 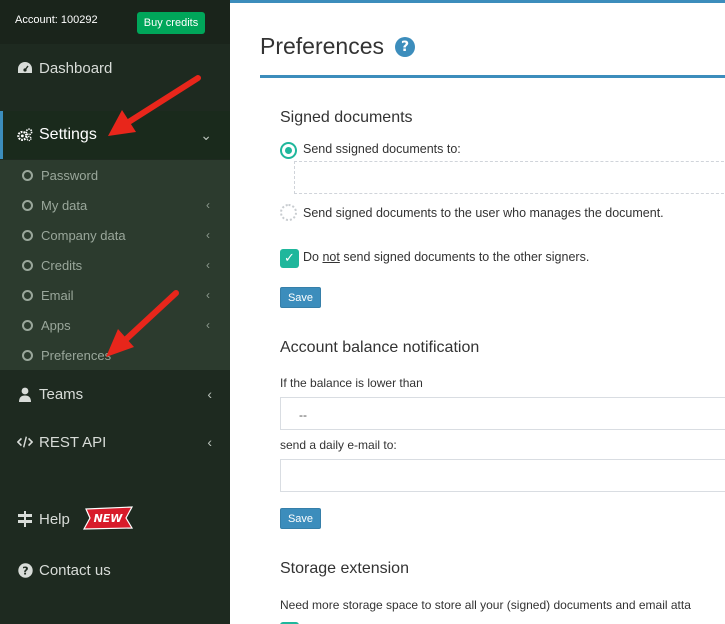 I want to click on page-title: Preferences, so click(x=322, y=46).